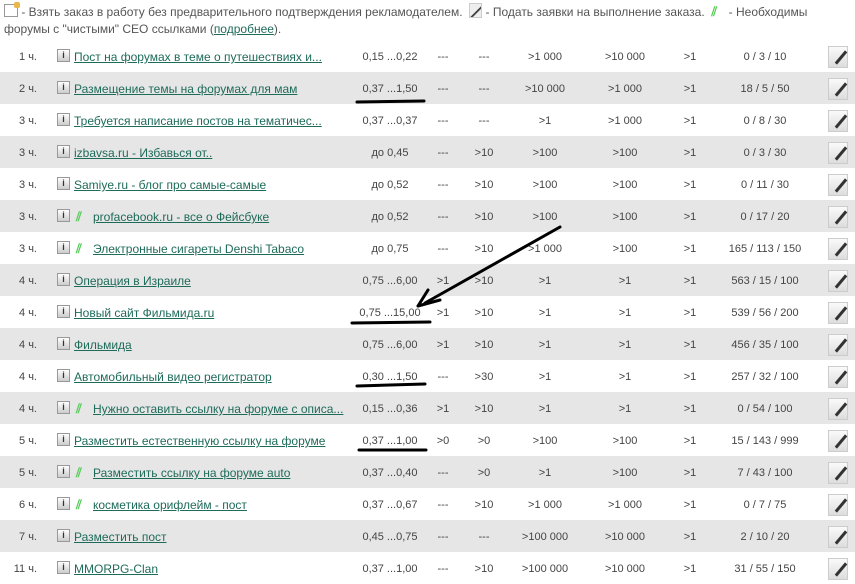 The width and height of the screenshot is (855, 584). I want to click on order-title-link: Новый сайт Фильмида.ru, so click(144, 313).